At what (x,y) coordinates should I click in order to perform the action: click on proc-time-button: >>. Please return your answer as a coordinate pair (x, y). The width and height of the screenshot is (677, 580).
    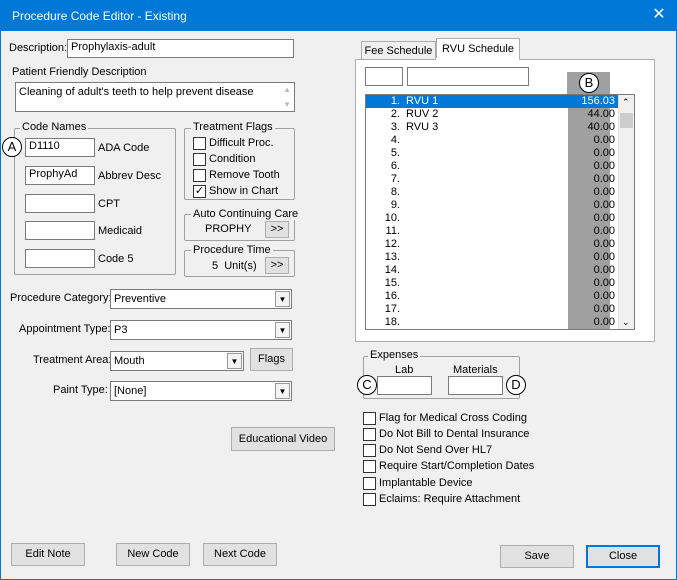
    Looking at the image, I should click on (277, 265).